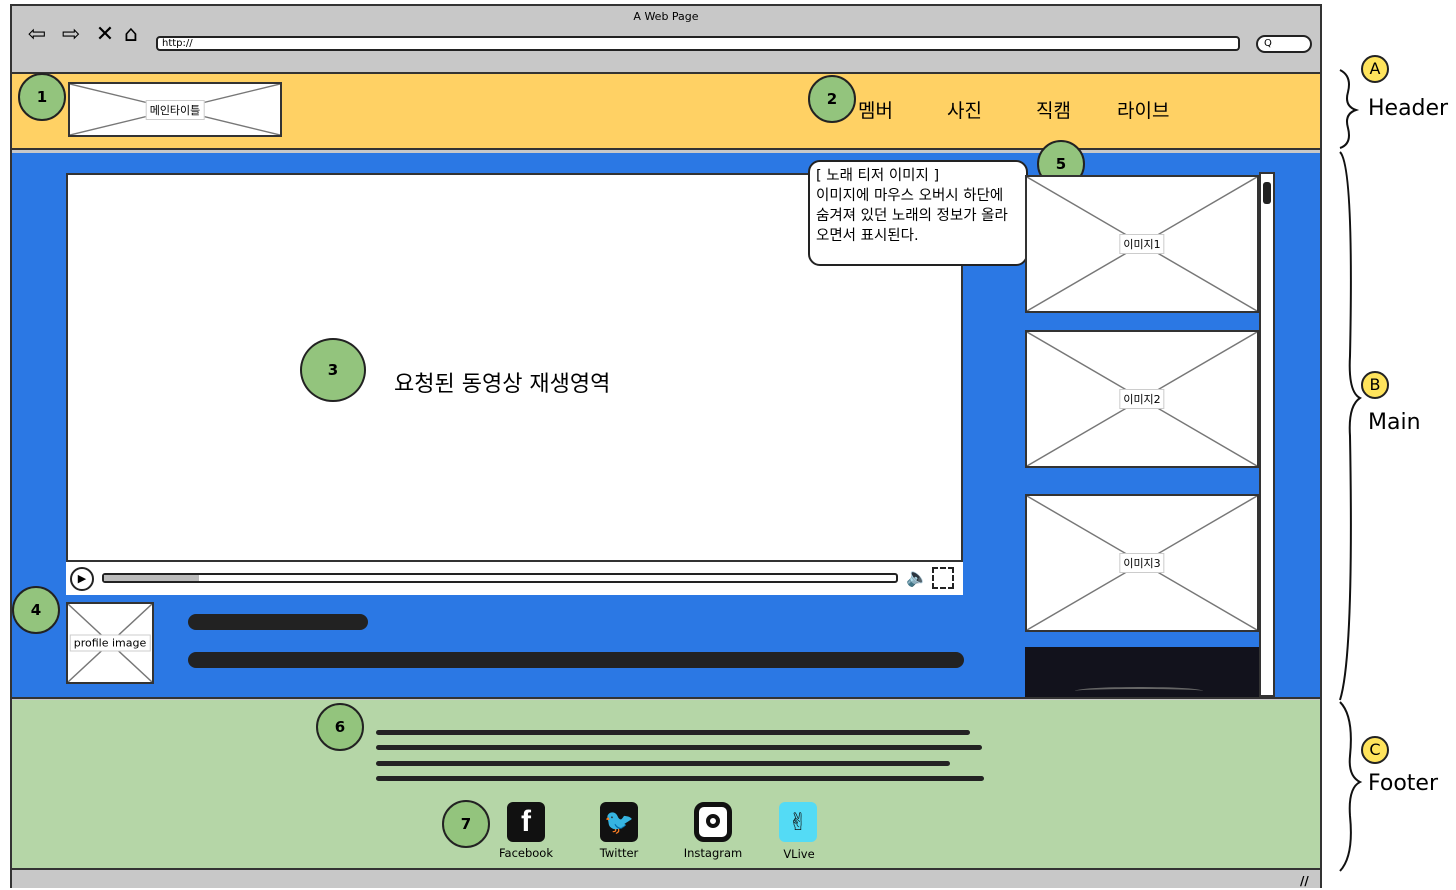  What do you see at coordinates (1142, 672) in the screenshot?
I see `image-card-4-partial` at bounding box center [1142, 672].